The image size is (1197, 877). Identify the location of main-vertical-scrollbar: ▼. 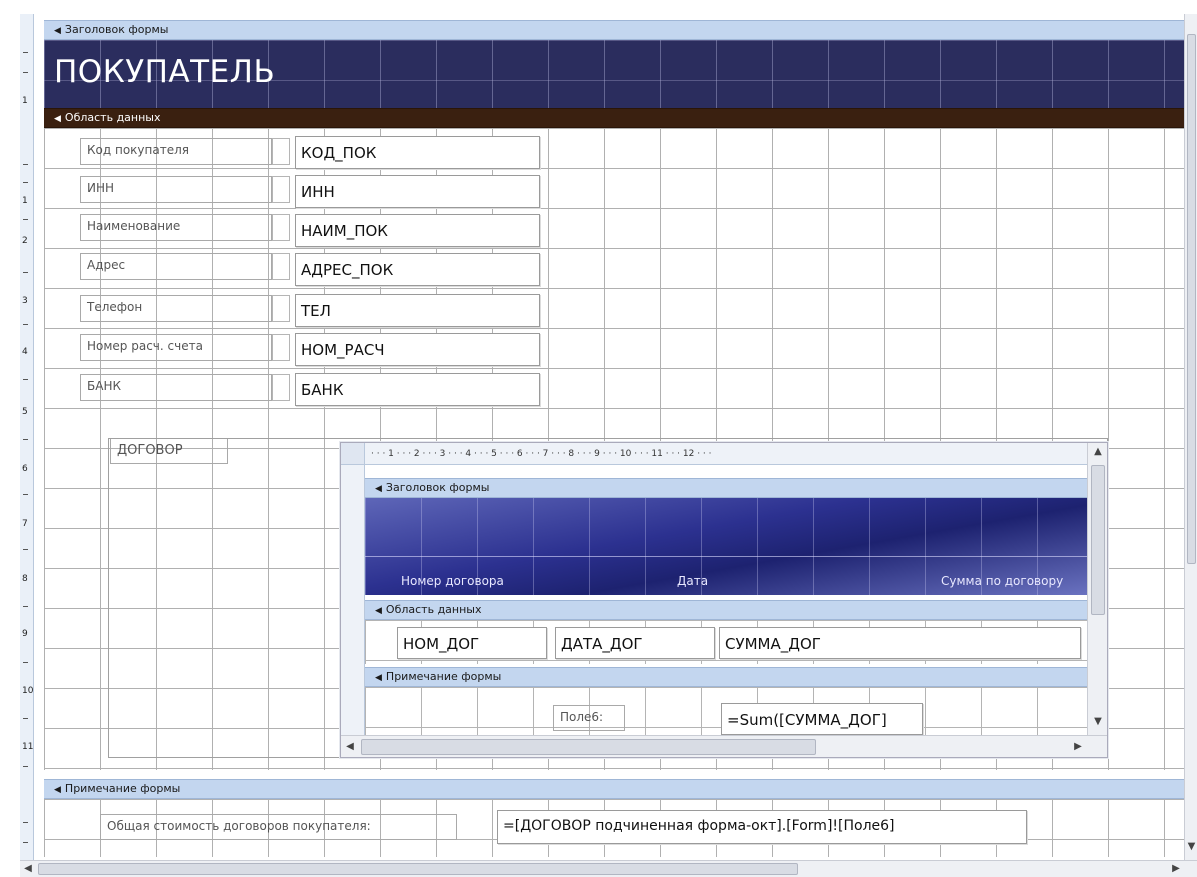
(1190, 437).